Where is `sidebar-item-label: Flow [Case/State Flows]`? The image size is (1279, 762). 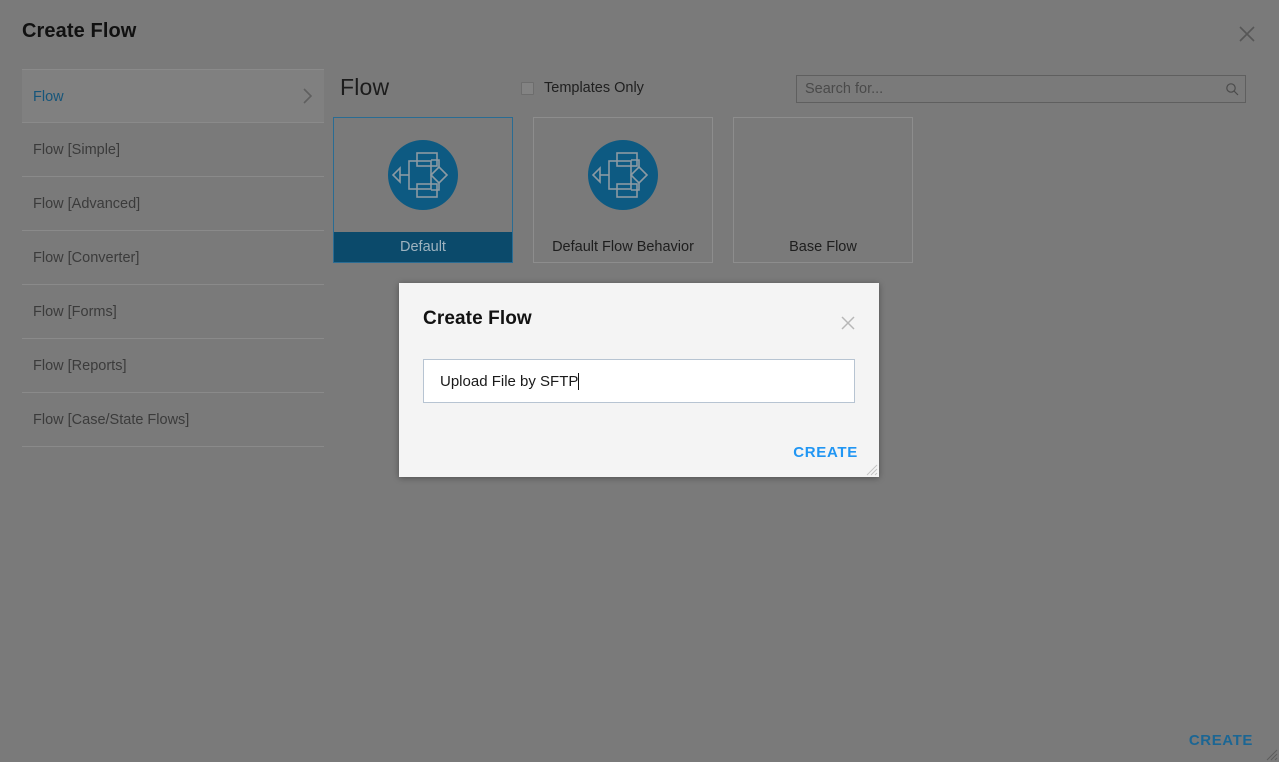 sidebar-item-label: Flow [Case/State Flows] is located at coordinates (111, 420).